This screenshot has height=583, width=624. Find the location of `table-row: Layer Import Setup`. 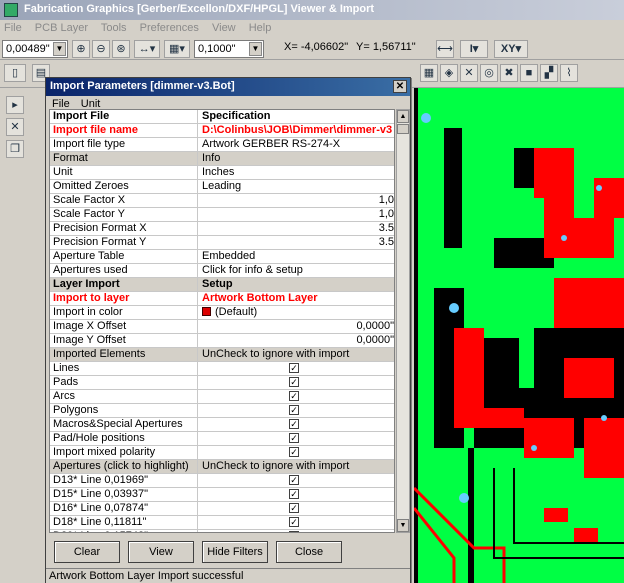

table-row: Layer Import Setup is located at coordinates (222, 285).